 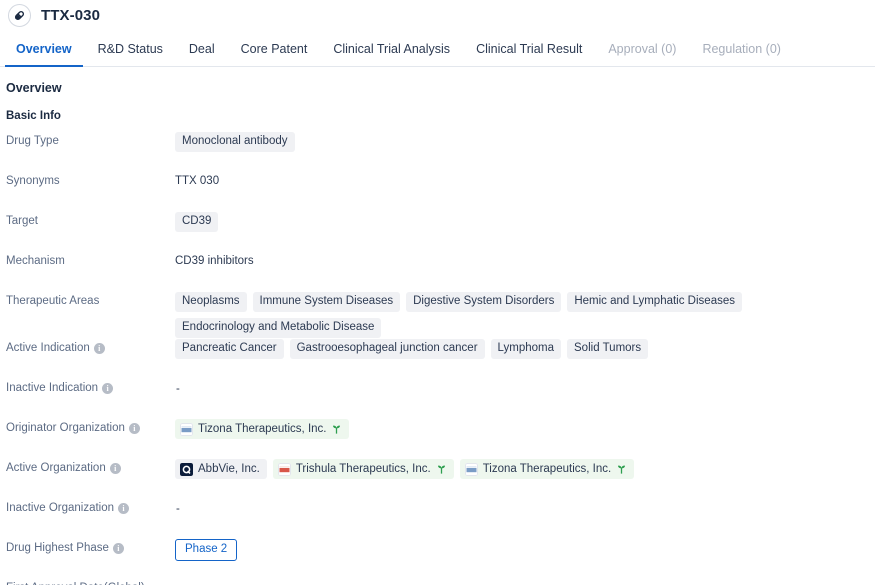 I want to click on tab-overview: Overview, so click(x=44, y=49).